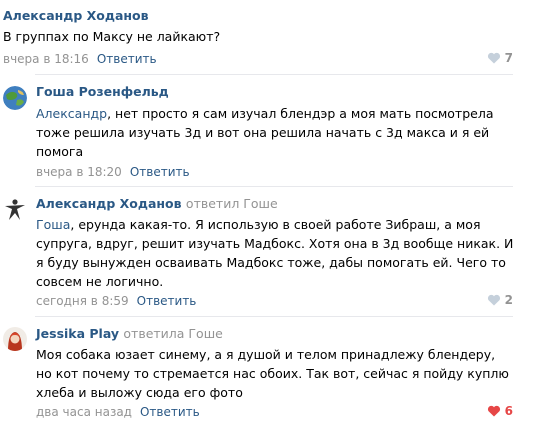  Describe the element at coordinates (82, 301) in the screenshot. I see `comment-time: сегодня в 8:59` at that location.